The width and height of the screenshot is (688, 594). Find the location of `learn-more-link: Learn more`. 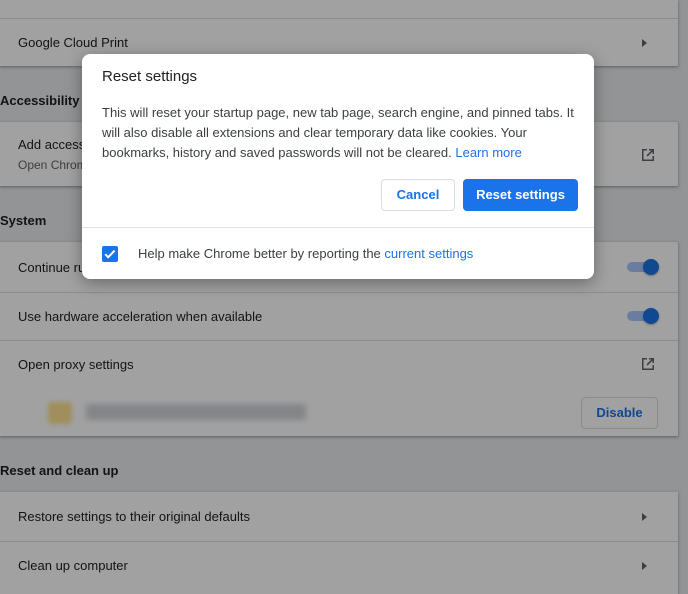

learn-more-link: Learn more is located at coordinates (488, 152).